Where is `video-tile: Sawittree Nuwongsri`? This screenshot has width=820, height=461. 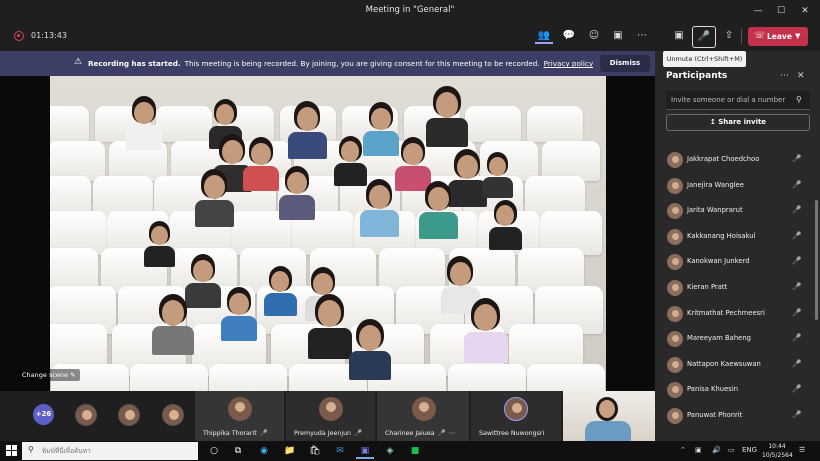 video-tile: Sawittree Nuwongsri is located at coordinates (516, 416).